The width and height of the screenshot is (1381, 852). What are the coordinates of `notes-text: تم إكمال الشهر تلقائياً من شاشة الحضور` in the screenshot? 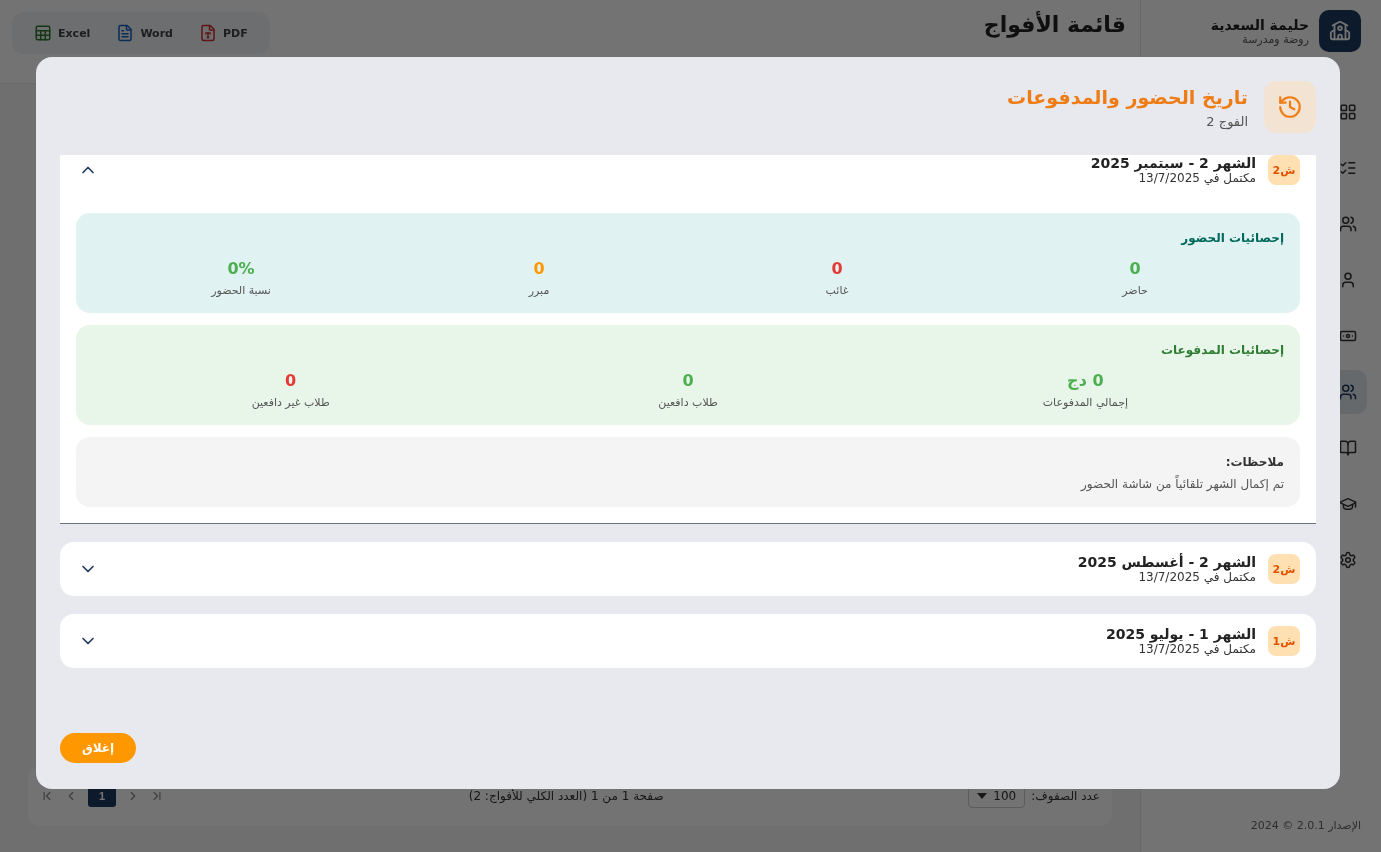 It's located at (1181, 484).